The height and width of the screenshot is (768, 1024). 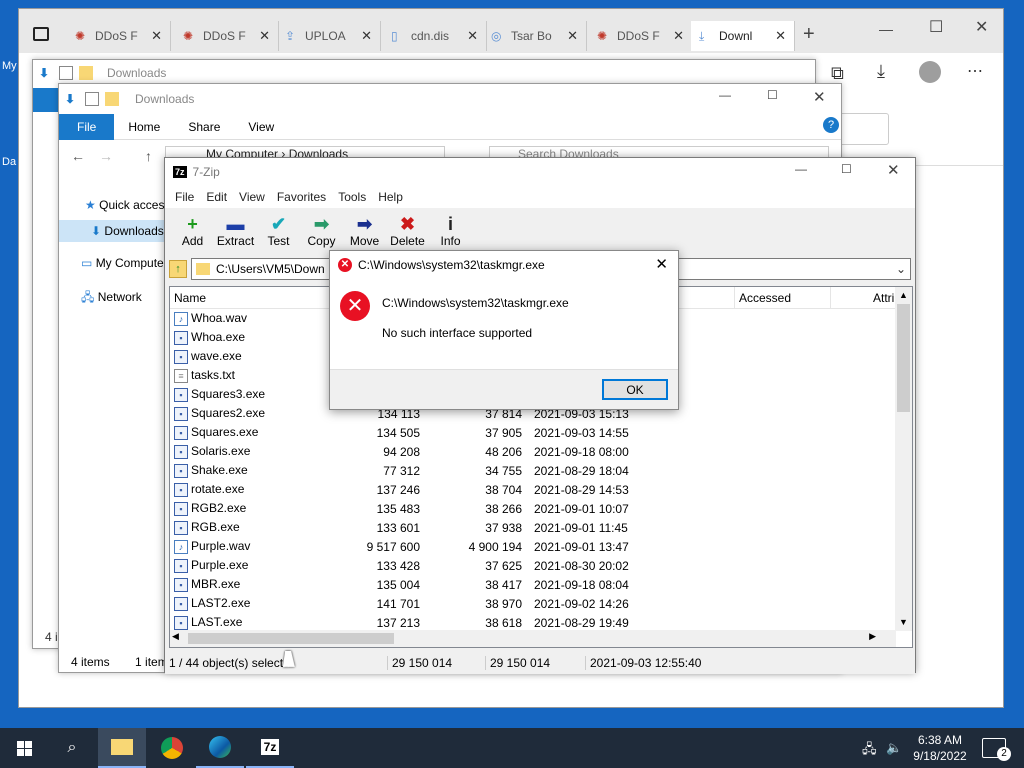 I want to click on file-row: ▪ LAST2.exe 141 701 38 970 2021-09-02 14:26, so click(x=541, y=603).